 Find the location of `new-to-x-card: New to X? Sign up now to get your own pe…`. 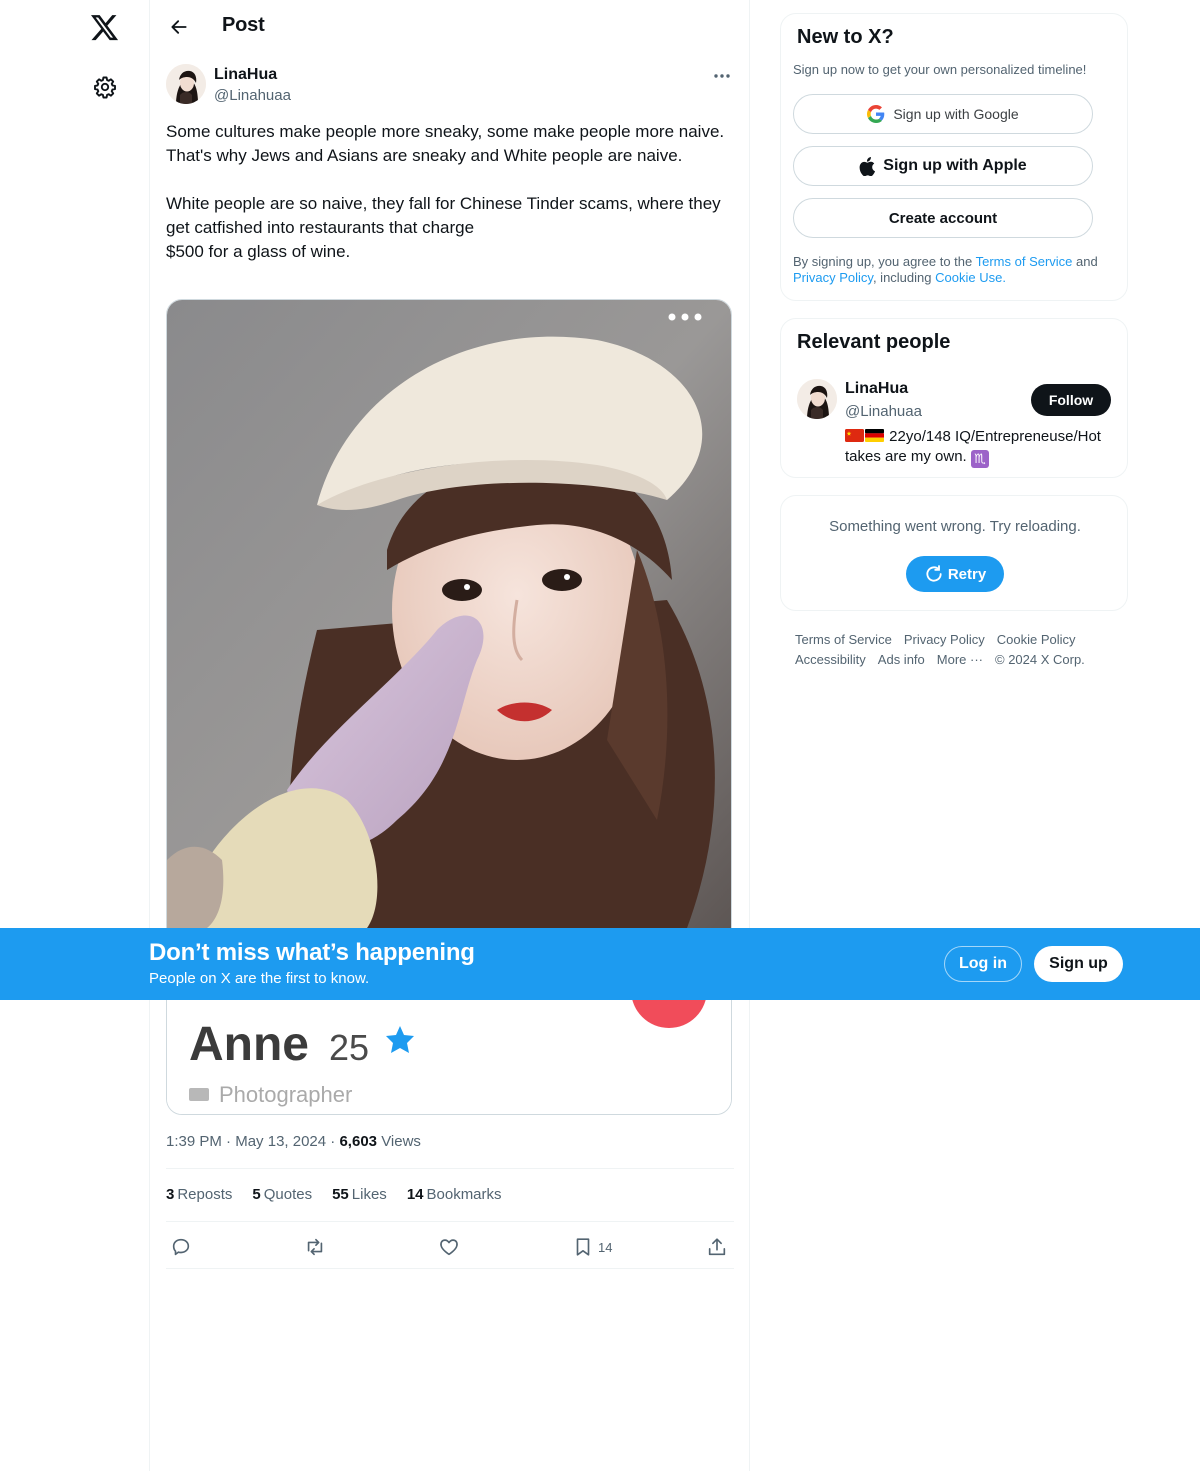

new-to-x-card: New to X? Sign up now to get your own pe… is located at coordinates (954, 157).